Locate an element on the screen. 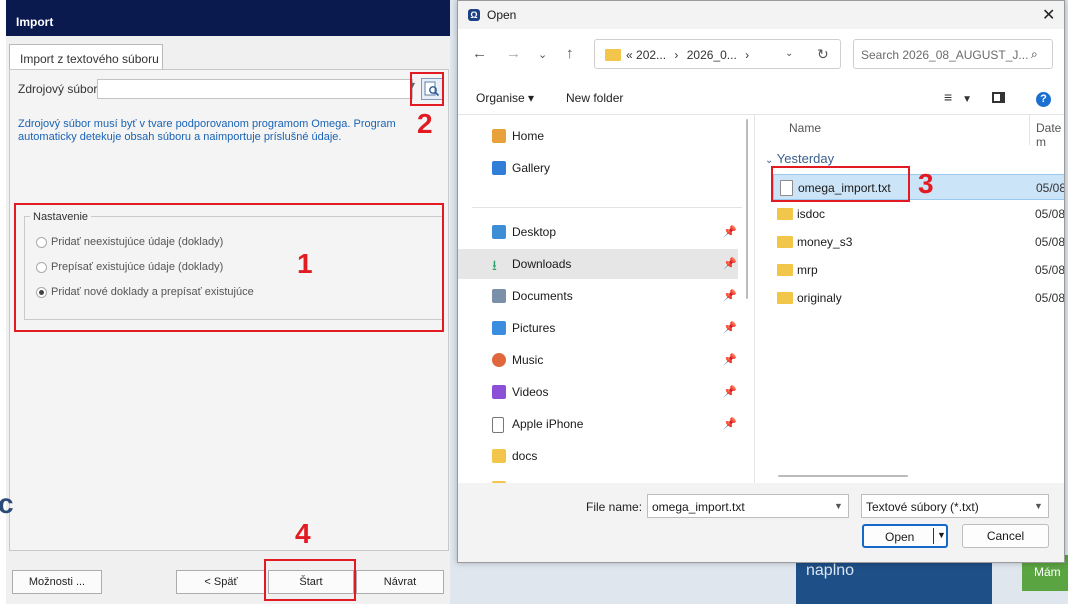  address-bar: « 202... › 2026_0... › ⌄ ↻ is located at coordinates (717, 54).